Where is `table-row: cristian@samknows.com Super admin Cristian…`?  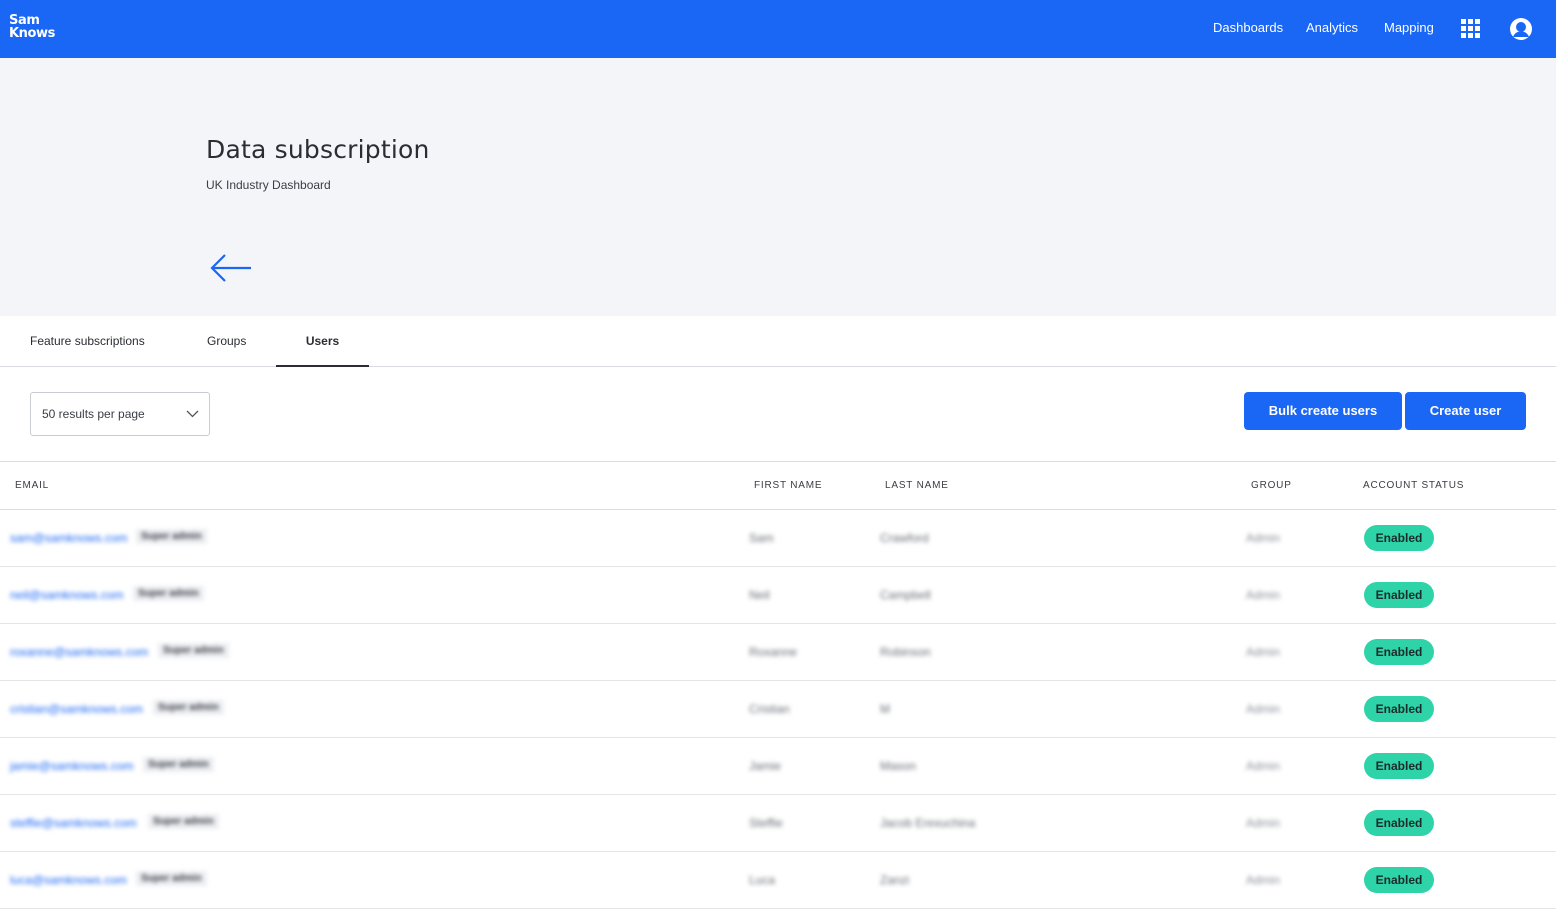
table-row: cristian@samknows.com Super admin Cristian… is located at coordinates (778, 709).